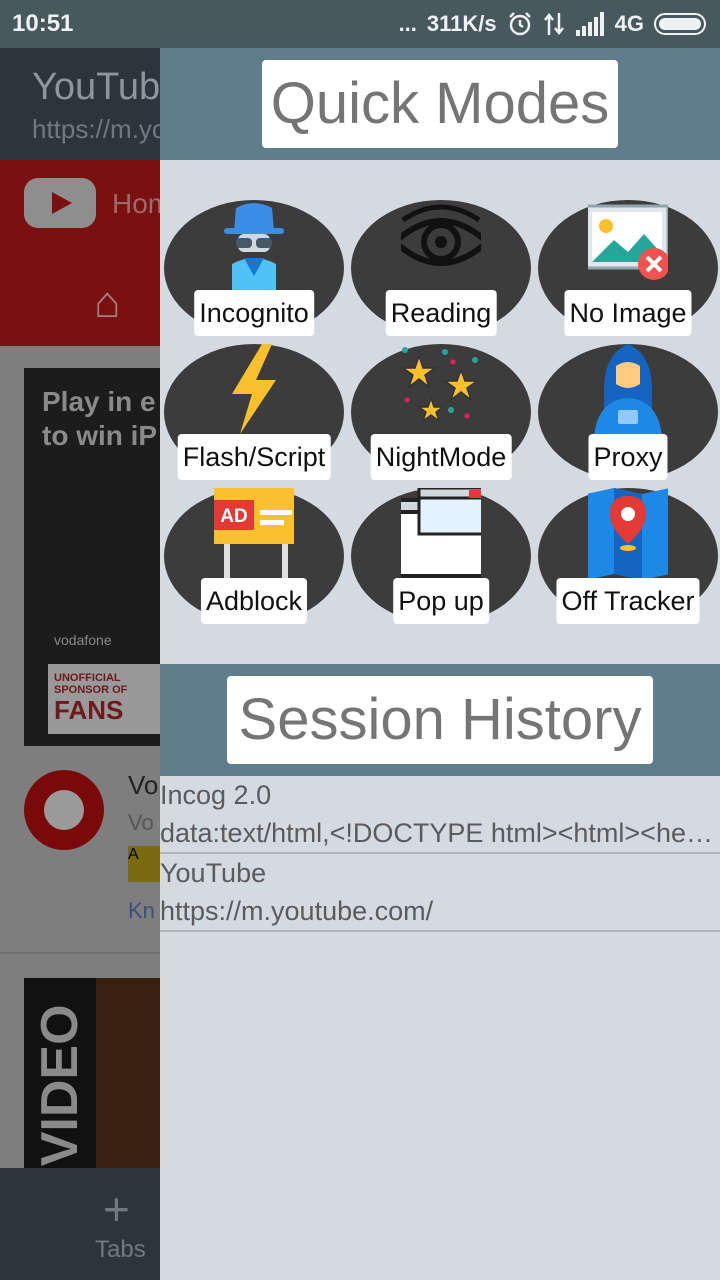 This screenshot has height=1280, width=720. I want to click on stars-icon, so click(440, 385).